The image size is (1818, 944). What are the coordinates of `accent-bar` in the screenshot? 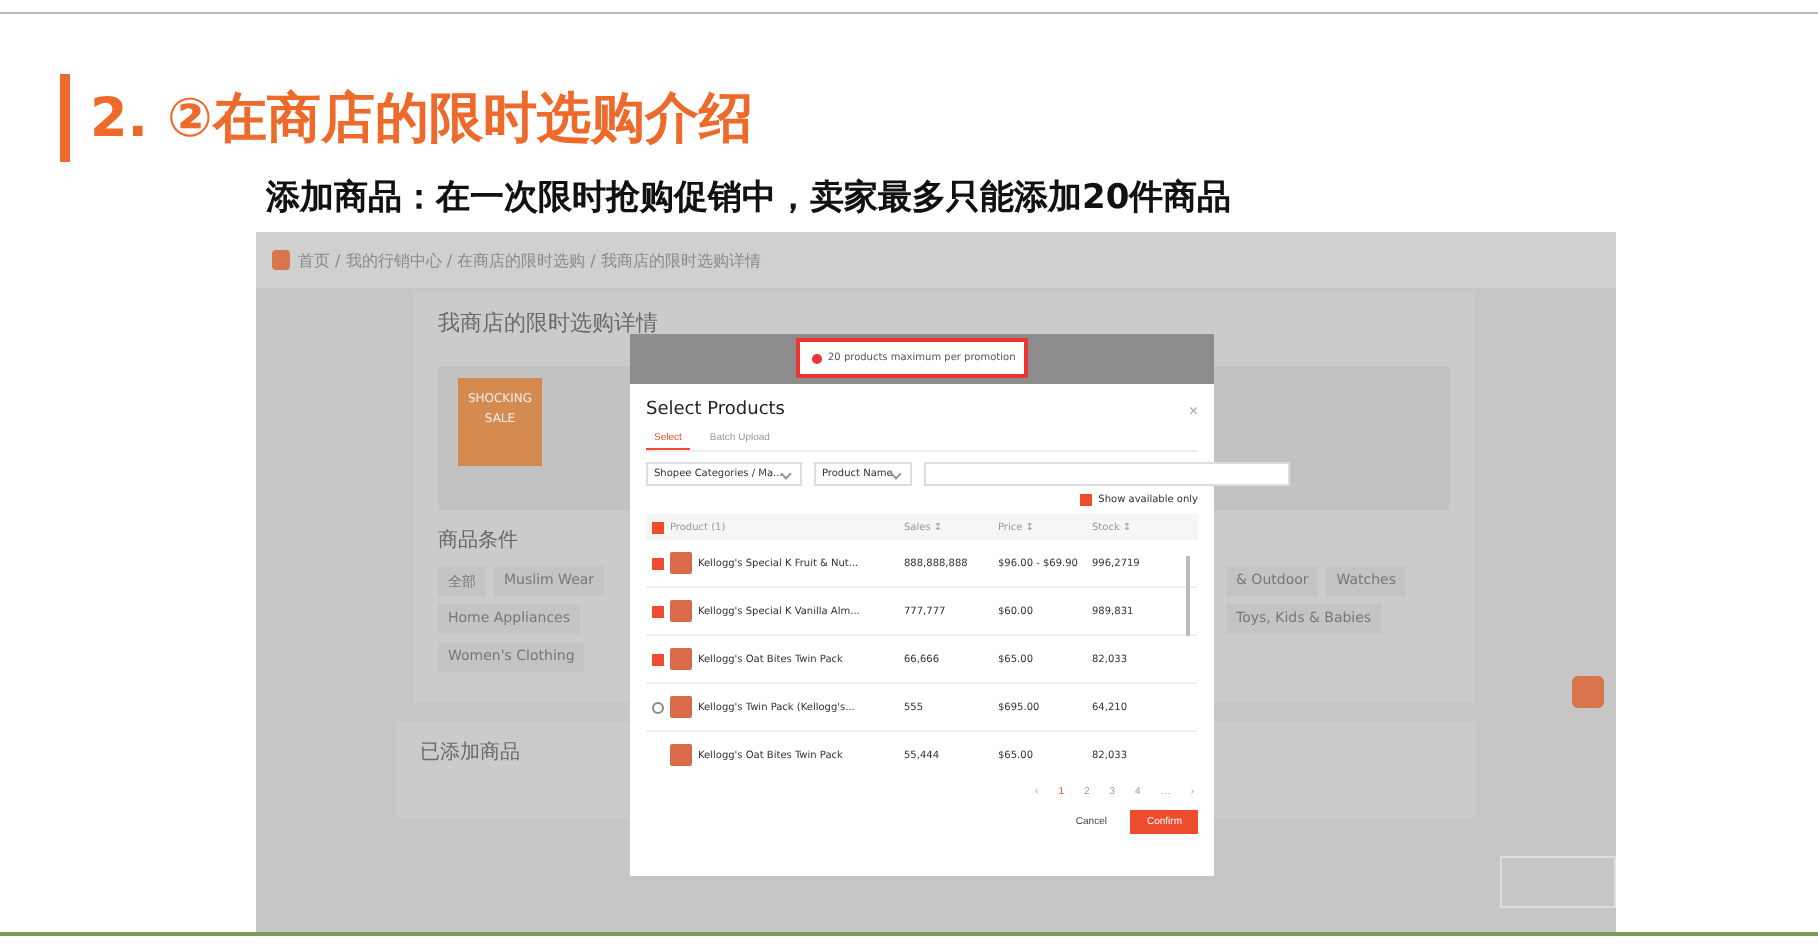 It's located at (65, 118).